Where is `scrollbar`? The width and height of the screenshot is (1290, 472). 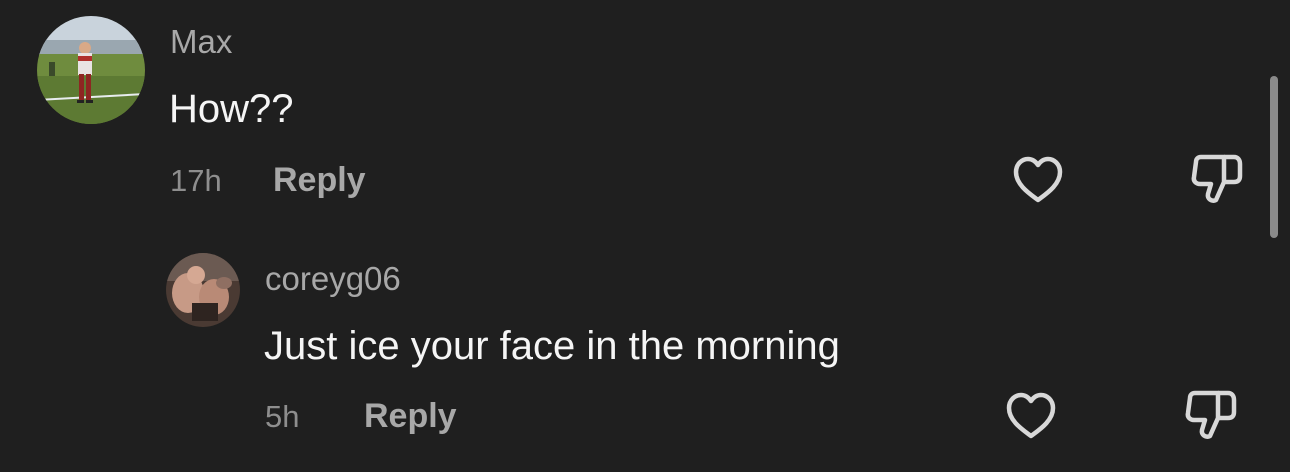
scrollbar is located at coordinates (1274, 157).